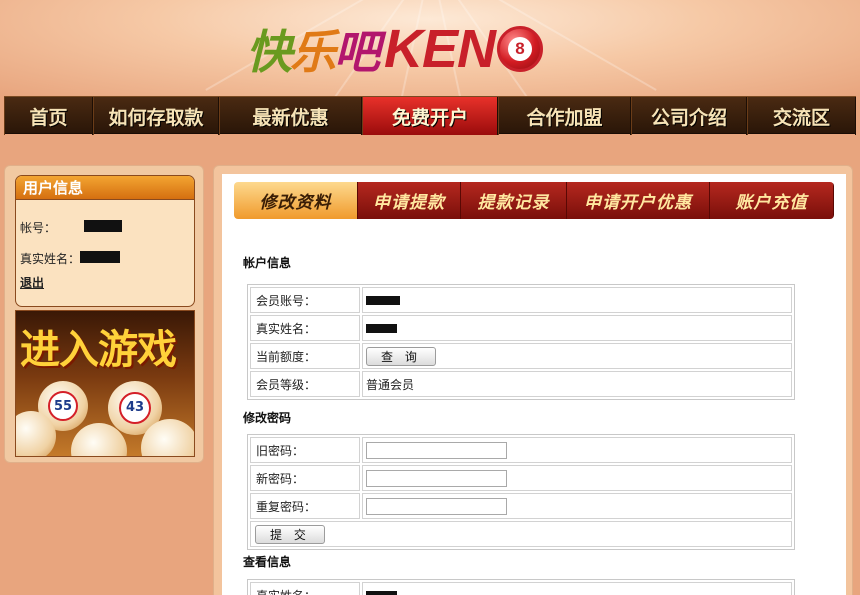 The image size is (860, 595). Describe the element at coordinates (98, 350) in the screenshot. I see `enter-game-title: 进入游戏` at that location.